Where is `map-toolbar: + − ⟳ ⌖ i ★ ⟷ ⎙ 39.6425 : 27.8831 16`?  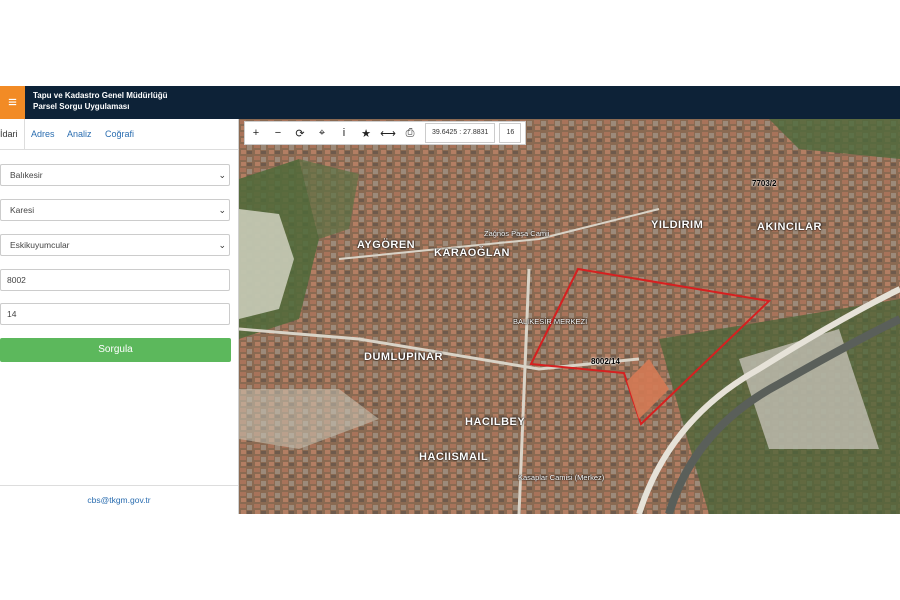 map-toolbar: + − ⟳ ⌖ i ★ ⟷ ⎙ 39.6425 : 27.8831 16 is located at coordinates (385, 133).